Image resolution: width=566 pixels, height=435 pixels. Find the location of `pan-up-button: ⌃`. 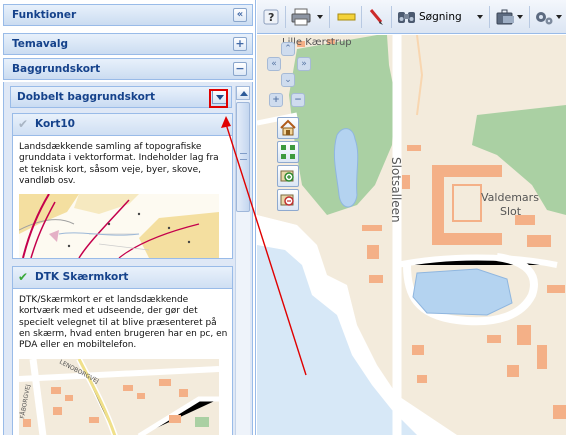

pan-up-button: ⌃ is located at coordinates (288, 49).